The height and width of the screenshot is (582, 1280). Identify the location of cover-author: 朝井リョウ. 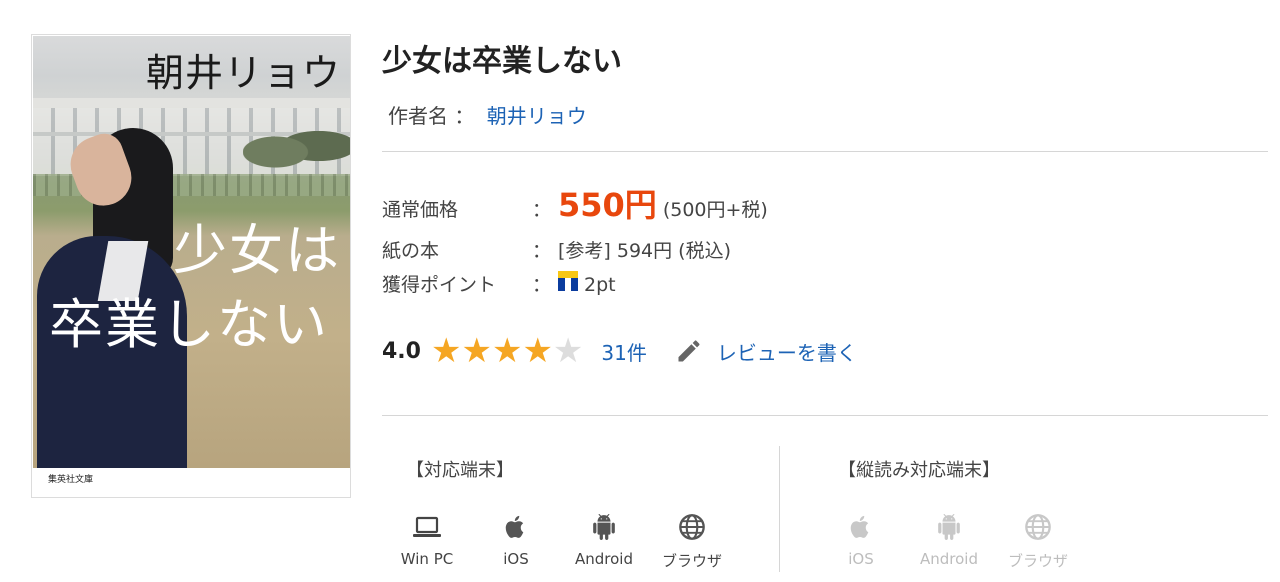
(243, 73).